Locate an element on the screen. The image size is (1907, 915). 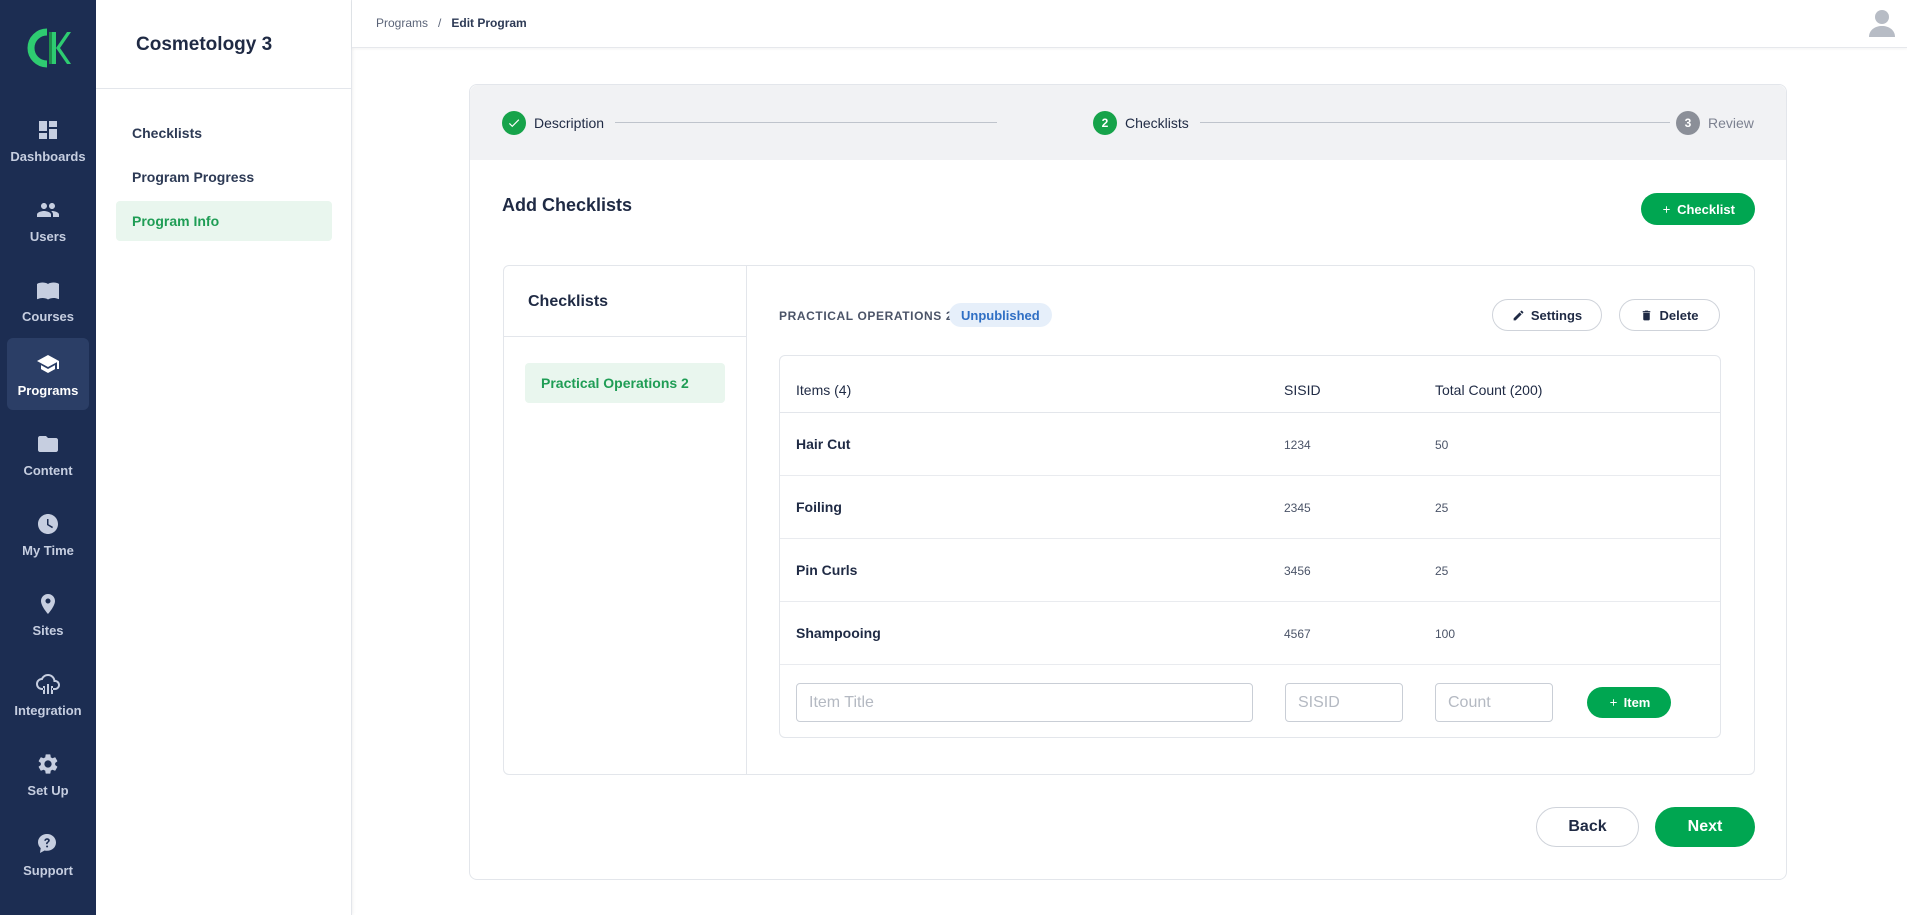
rail-item-label: Users is located at coordinates (48, 236).